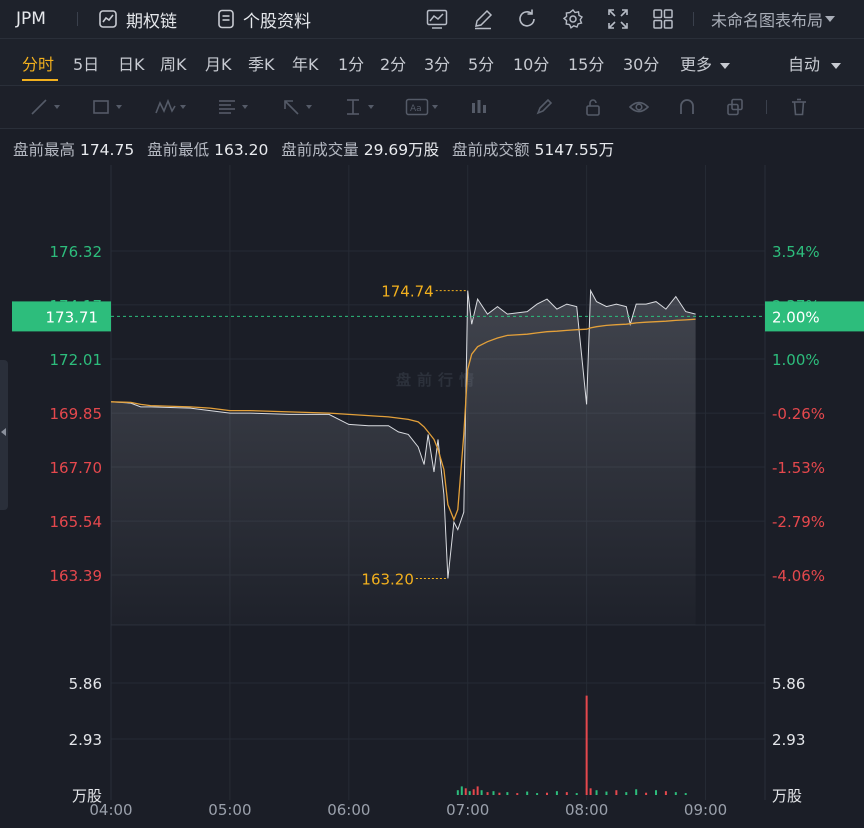  I want to click on bar-pattern-tool-icon, so click(479, 107).